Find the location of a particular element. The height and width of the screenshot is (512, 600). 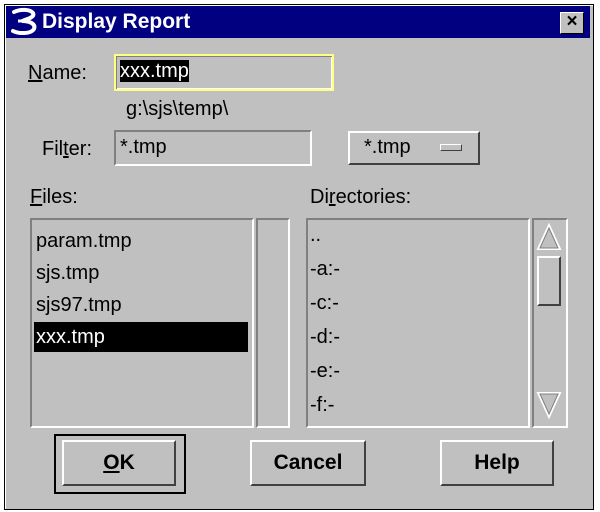

files-label: Files: is located at coordinates (54, 197).